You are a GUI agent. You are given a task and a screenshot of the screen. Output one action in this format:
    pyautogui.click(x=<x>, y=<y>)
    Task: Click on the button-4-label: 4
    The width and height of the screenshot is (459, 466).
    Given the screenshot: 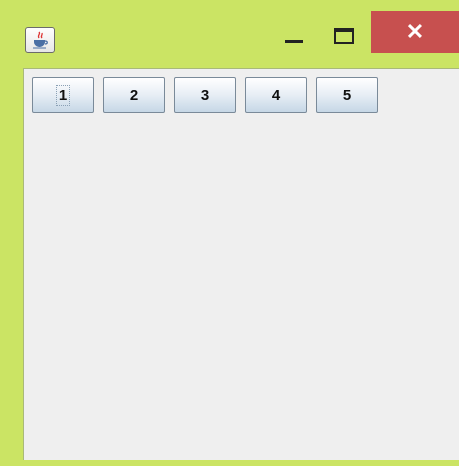 What is the action you would take?
    pyautogui.click(x=276, y=95)
    